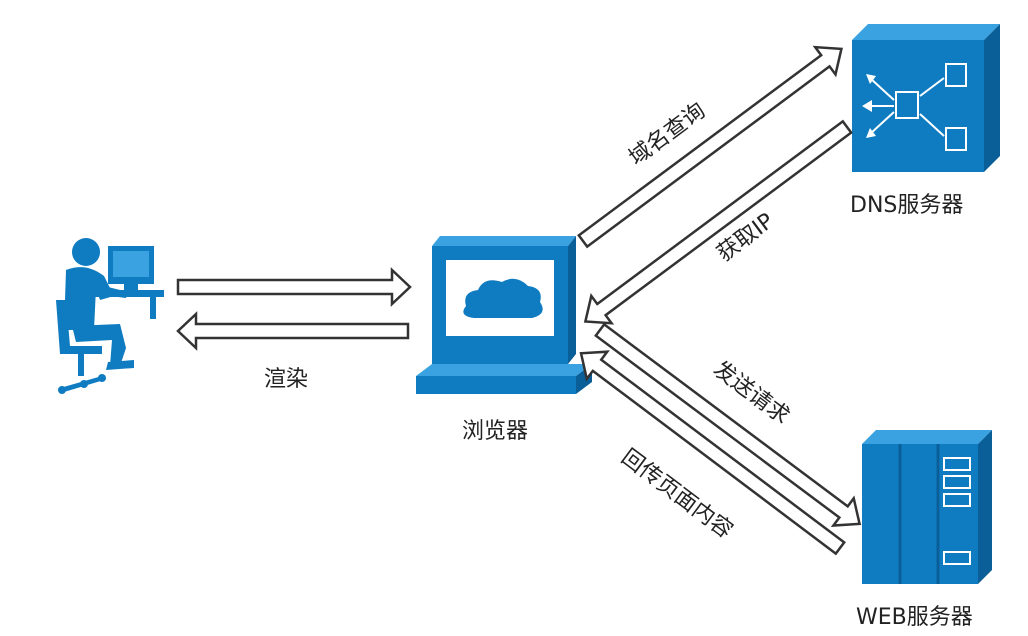 The height and width of the screenshot is (636, 1028). I want to click on label-dns-server: DNS服务器, so click(906, 205).